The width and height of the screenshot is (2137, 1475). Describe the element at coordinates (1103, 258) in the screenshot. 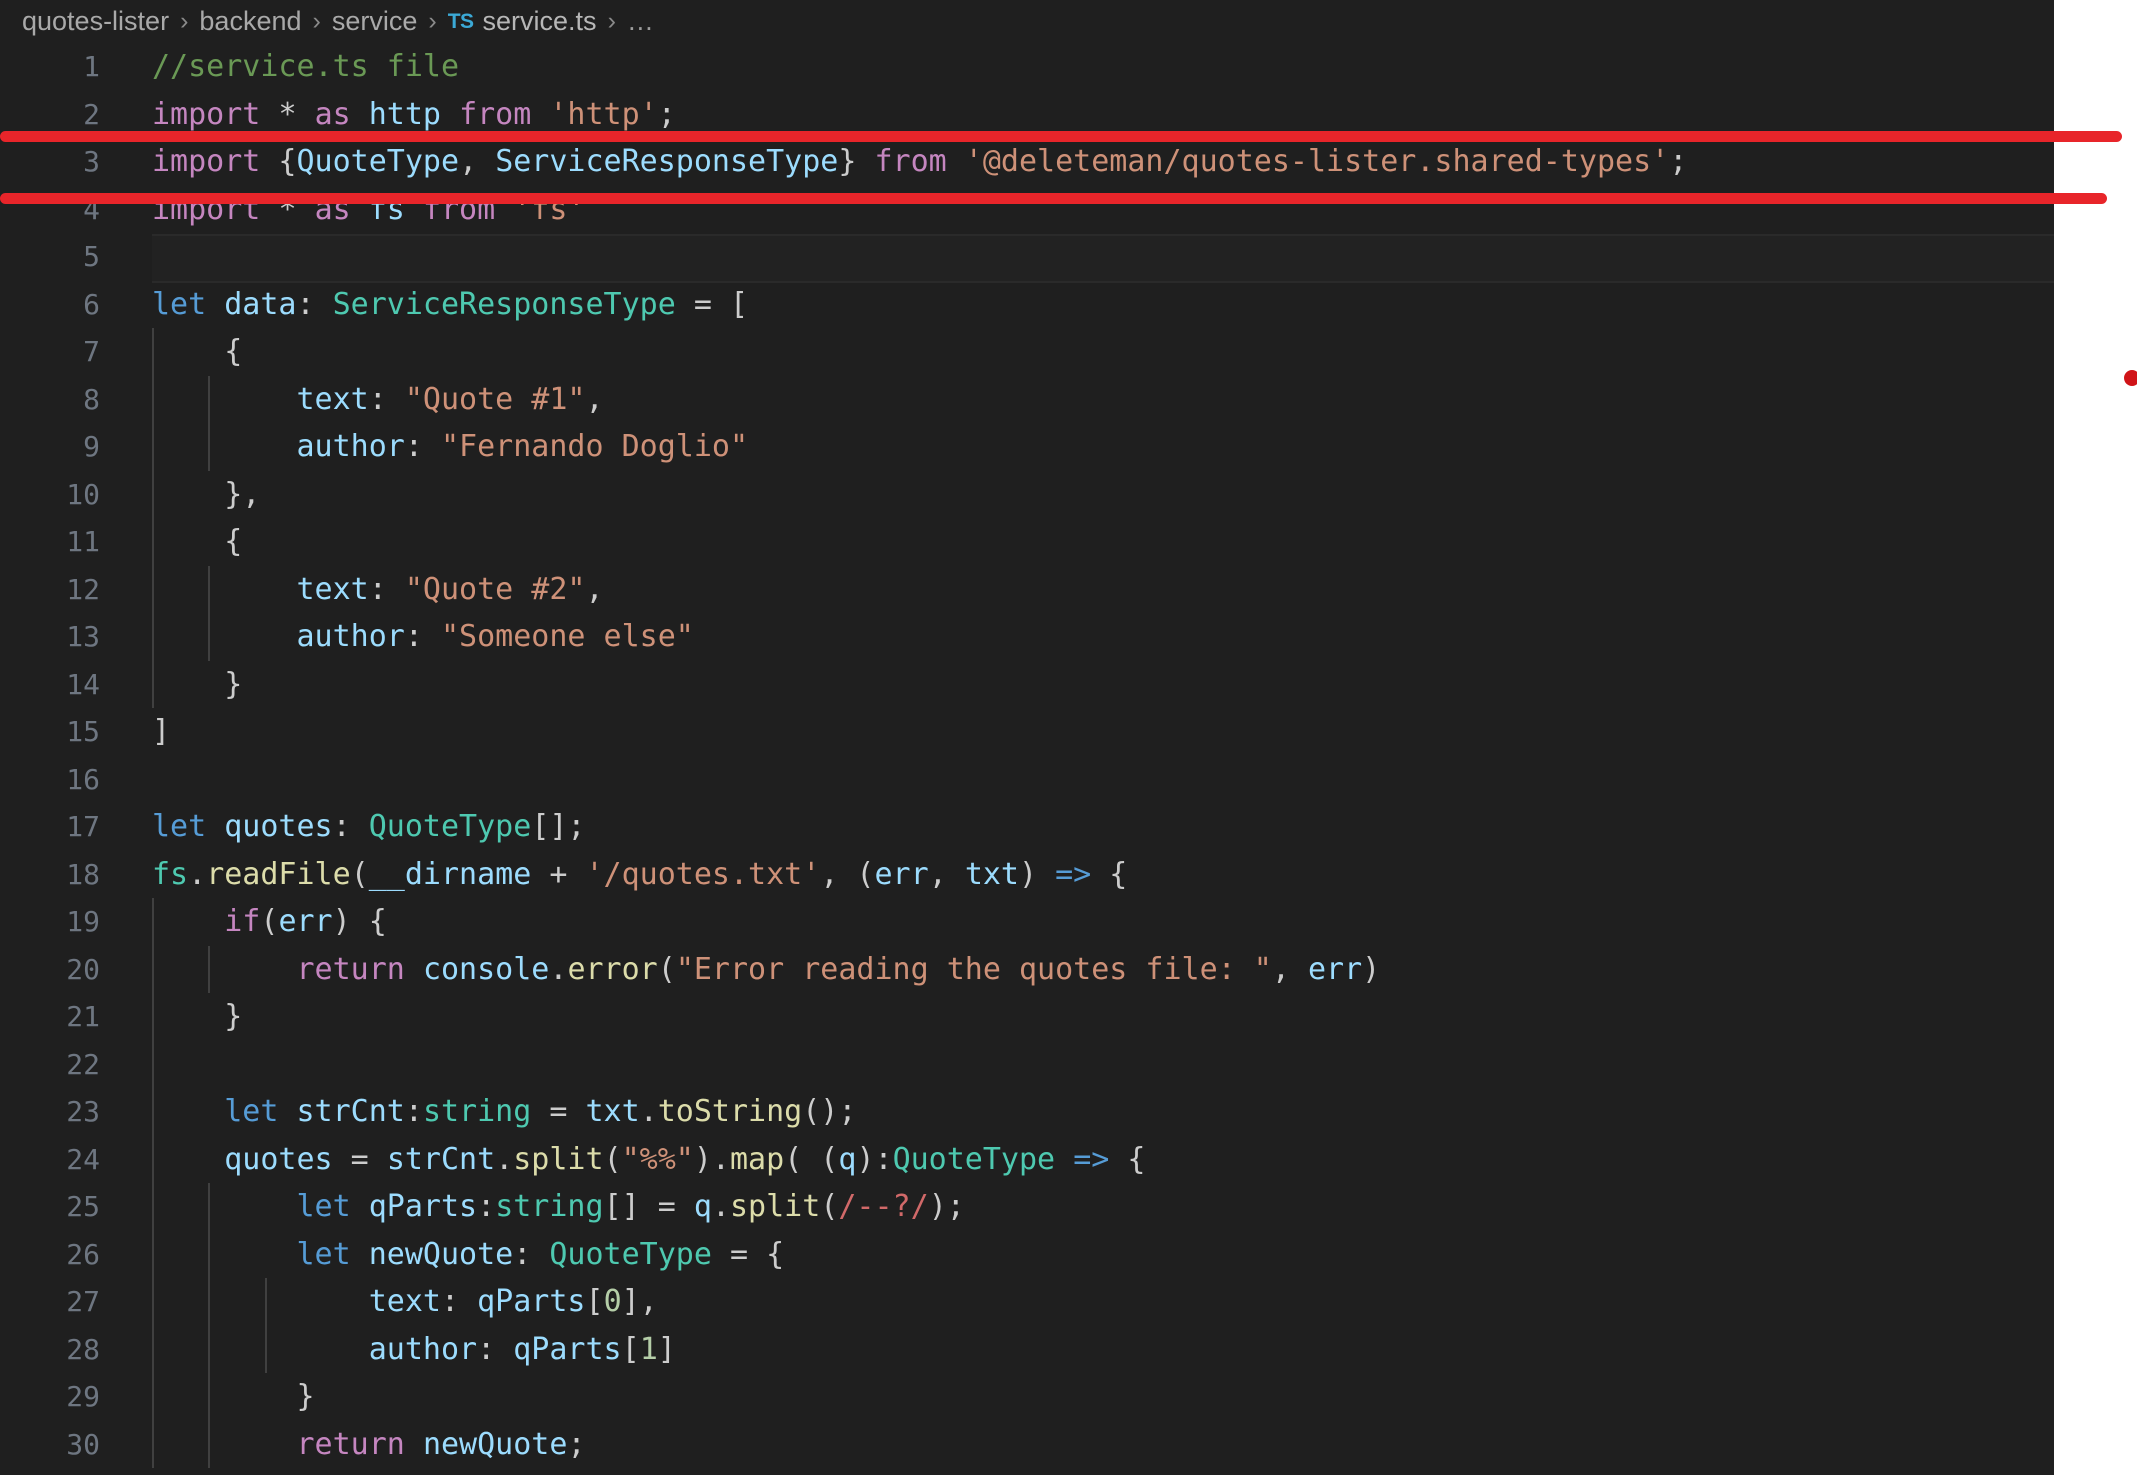

I see `current-line-highlight` at that location.